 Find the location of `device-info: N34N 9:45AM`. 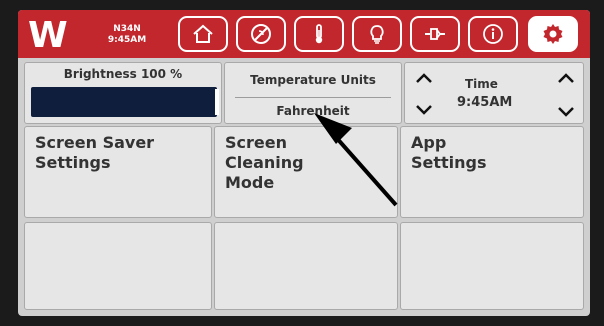

device-info: N34N 9:45AM is located at coordinates (127, 35).